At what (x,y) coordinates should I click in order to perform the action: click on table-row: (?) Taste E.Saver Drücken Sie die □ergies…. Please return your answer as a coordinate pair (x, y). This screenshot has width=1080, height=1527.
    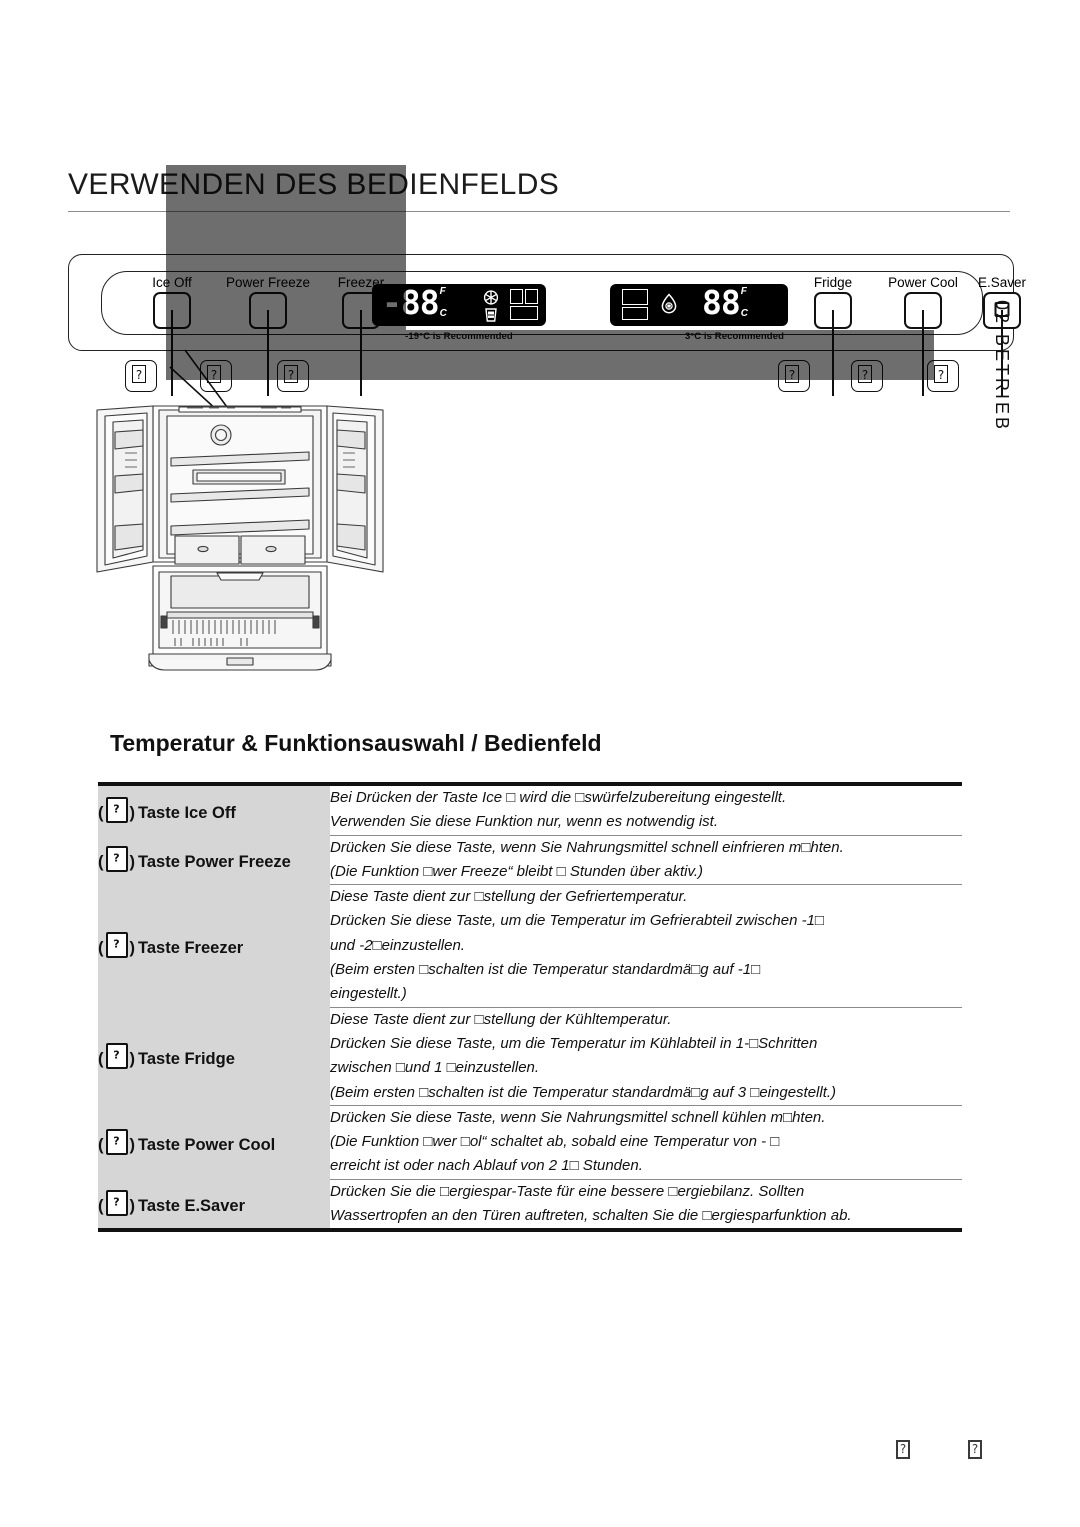
    Looking at the image, I should click on (530, 1203).